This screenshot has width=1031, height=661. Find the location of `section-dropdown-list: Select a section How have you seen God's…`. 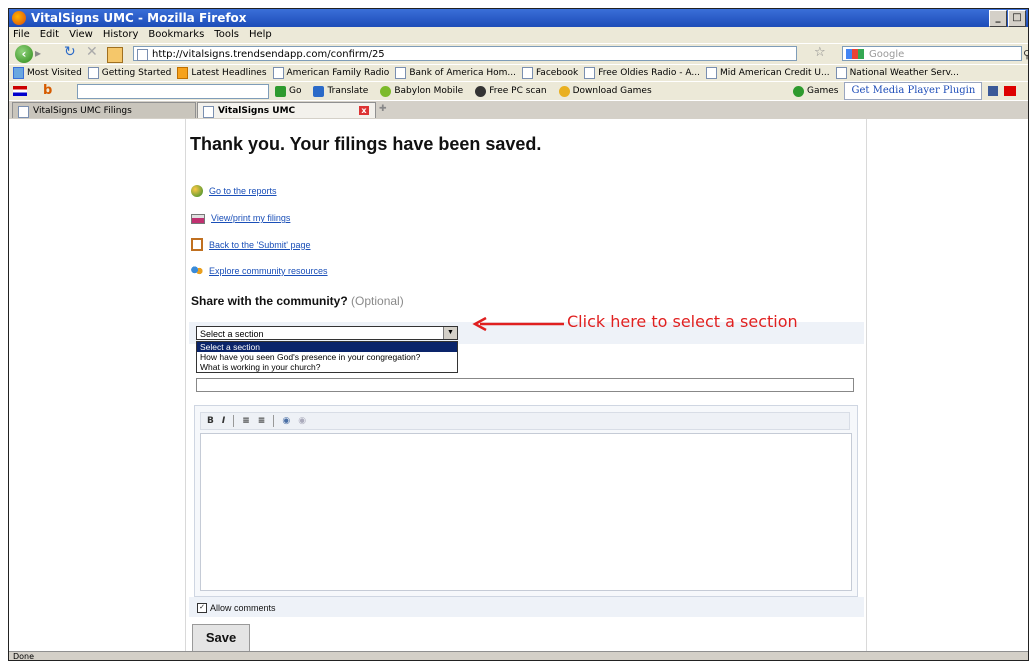

section-dropdown-list: Select a section How have you seen God's… is located at coordinates (327, 357).